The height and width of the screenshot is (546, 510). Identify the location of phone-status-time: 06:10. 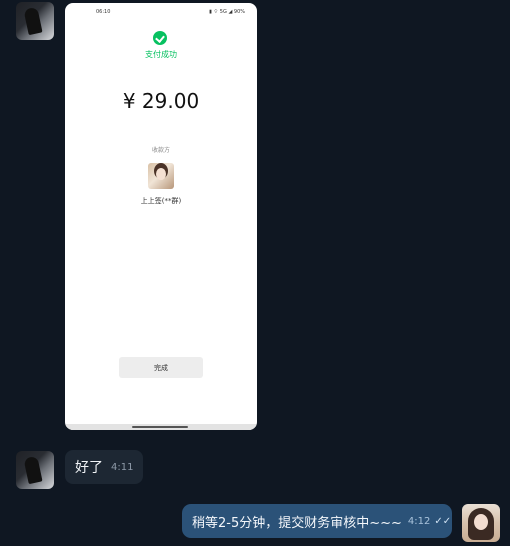
(103, 12).